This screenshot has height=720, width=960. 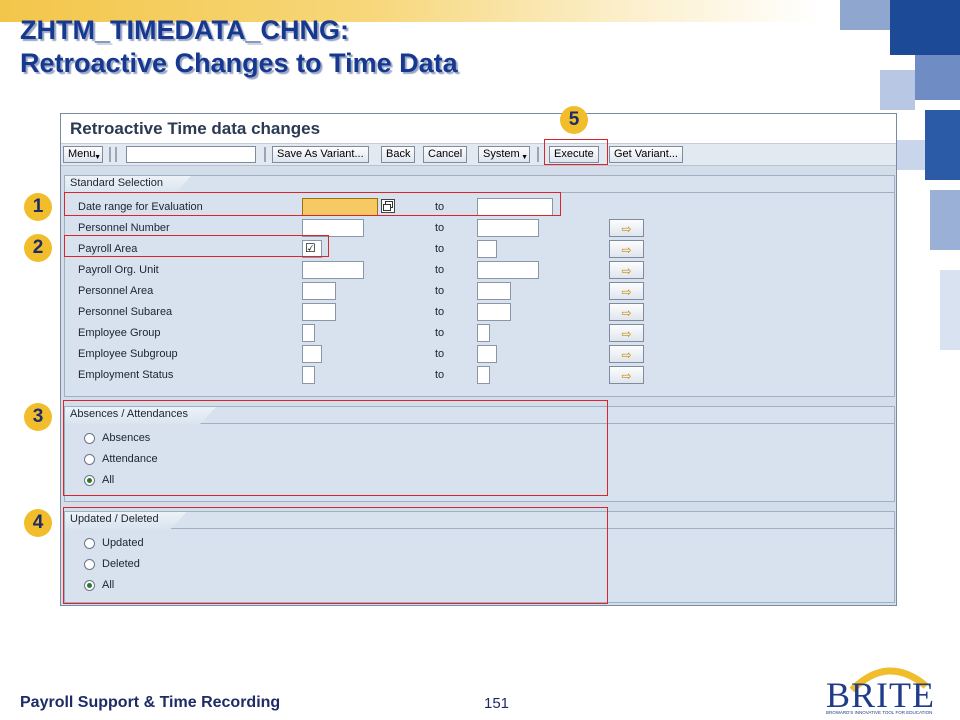 I want to click on menu-button: Menu ▼, so click(x=83, y=154).